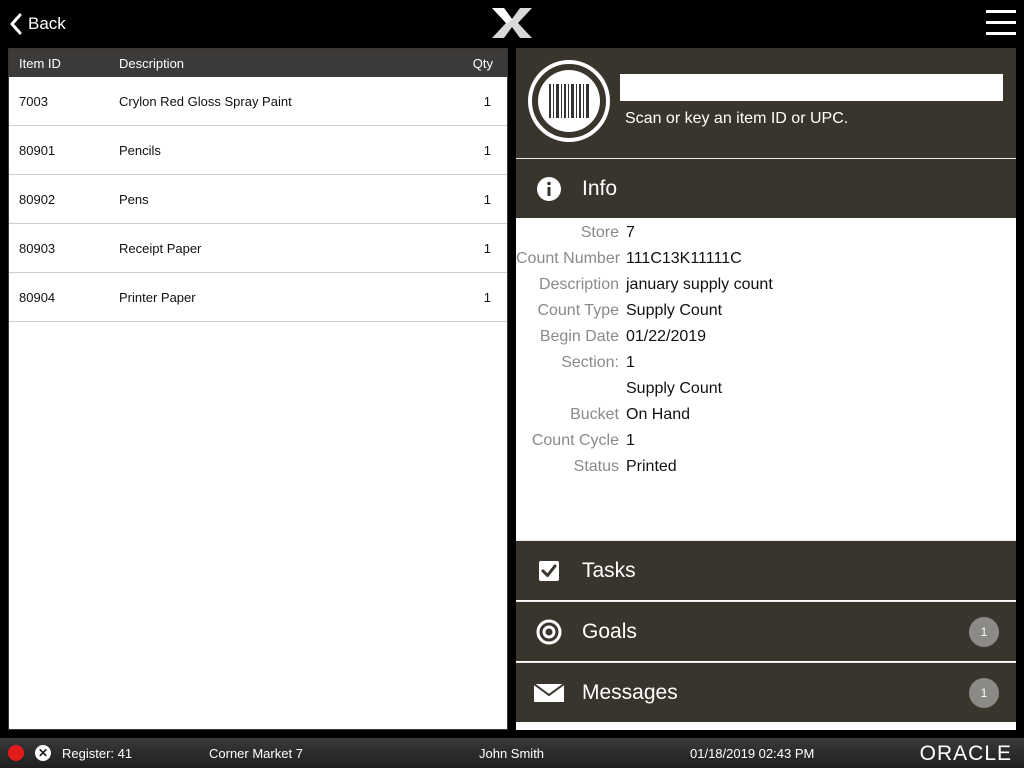 The height and width of the screenshot is (768, 1024). What do you see at coordinates (766, 188) in the screenshot?
I see `info-section-header: Info` at bounding box center [766, 188].